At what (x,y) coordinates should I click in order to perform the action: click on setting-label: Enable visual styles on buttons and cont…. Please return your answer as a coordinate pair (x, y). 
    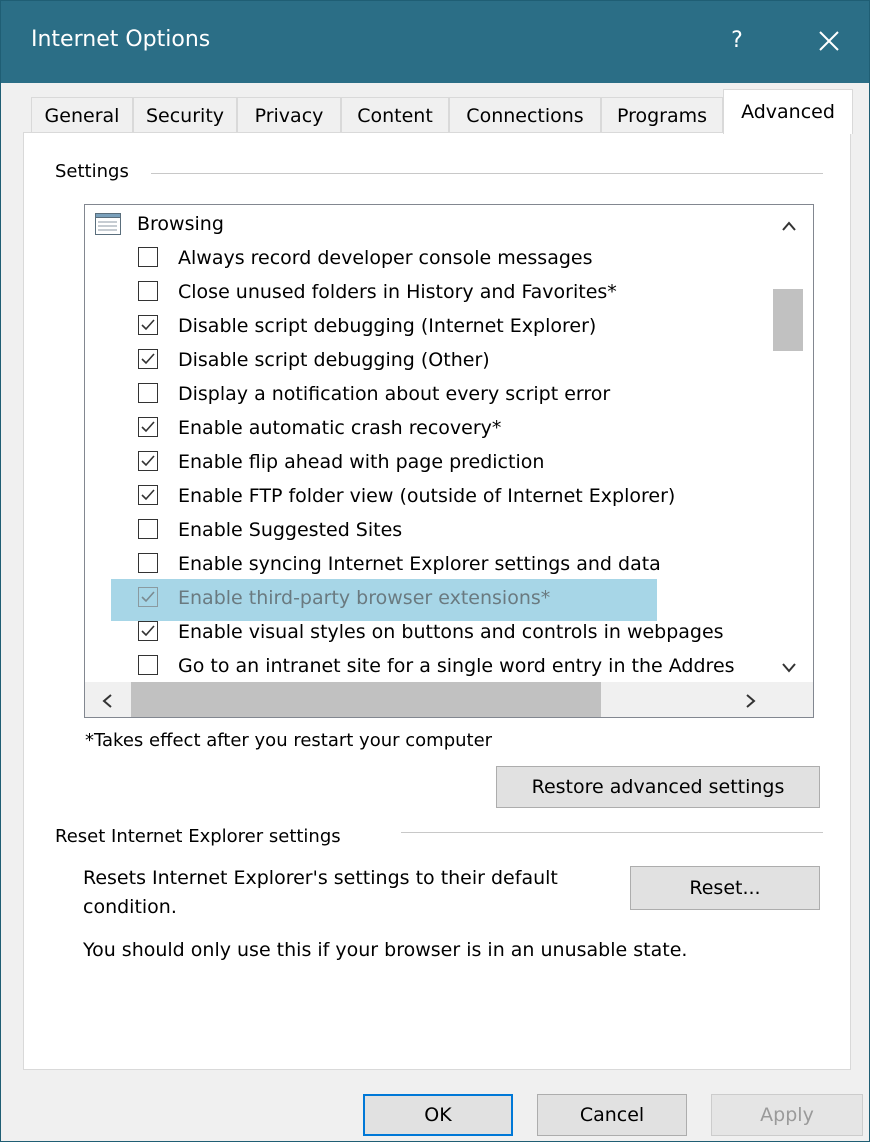
    Looking at the image, I should click on (451, 632).